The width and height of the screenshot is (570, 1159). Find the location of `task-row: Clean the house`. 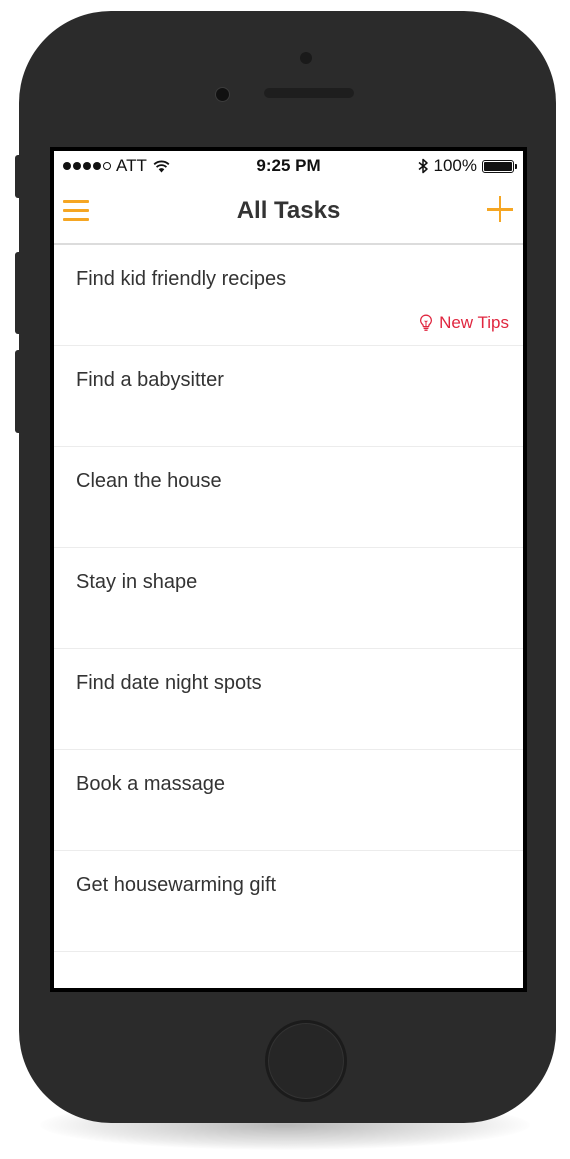

task-row: Clean the house is located at coordinates (288, 497).